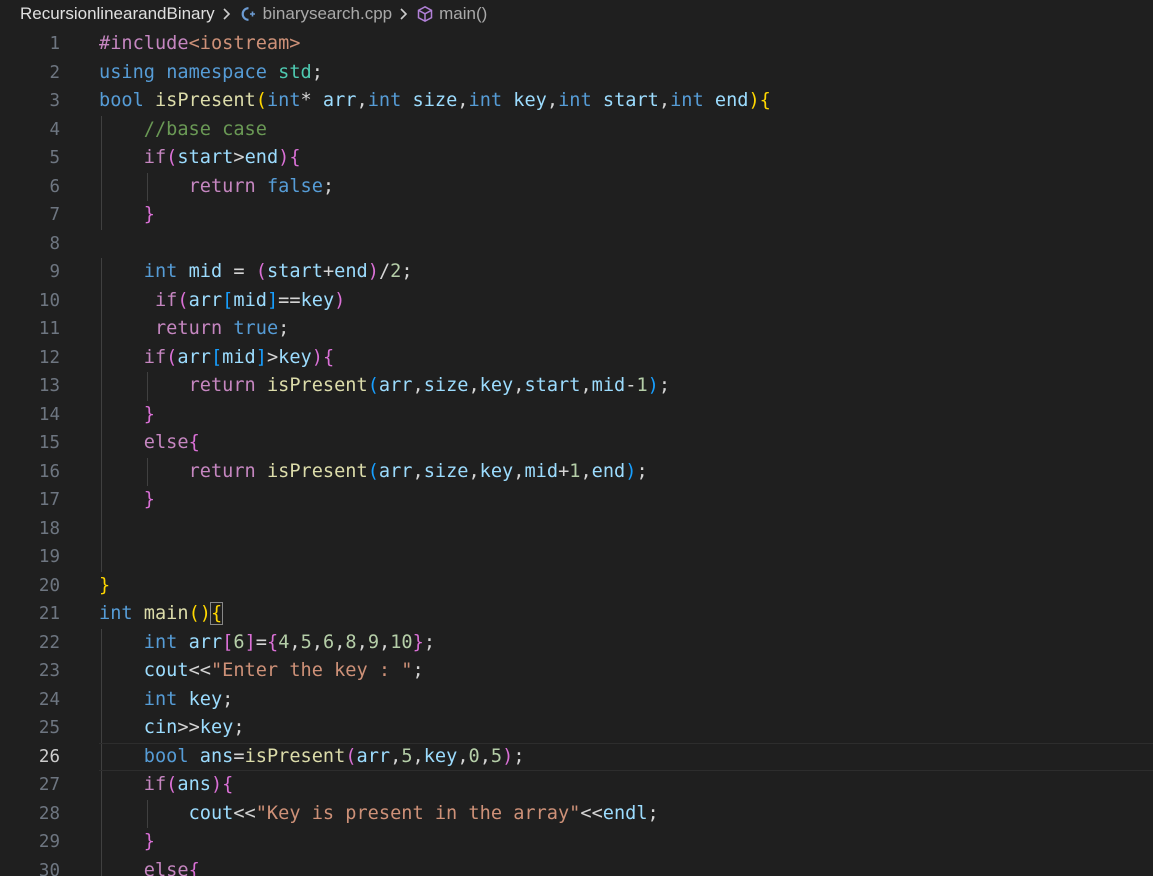 This screenshot has width=1153, height=876. What do you see at coordinates (312, 757) in the screenshot?
I see `code-text: bool ans=isPresent(arr,5,key,0,5);` at bounding box center [312, 757].